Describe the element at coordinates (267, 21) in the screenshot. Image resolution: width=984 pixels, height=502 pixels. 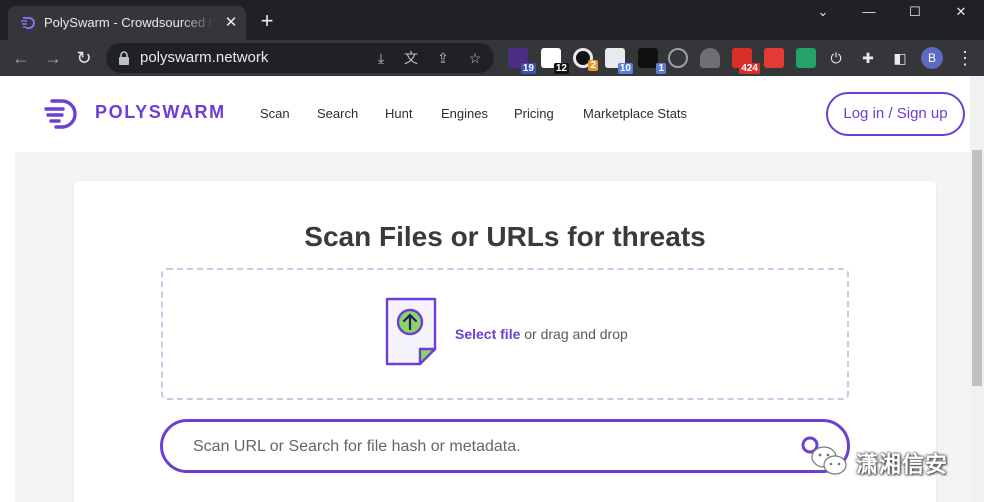
I see `new-tab-button: +` at that location.